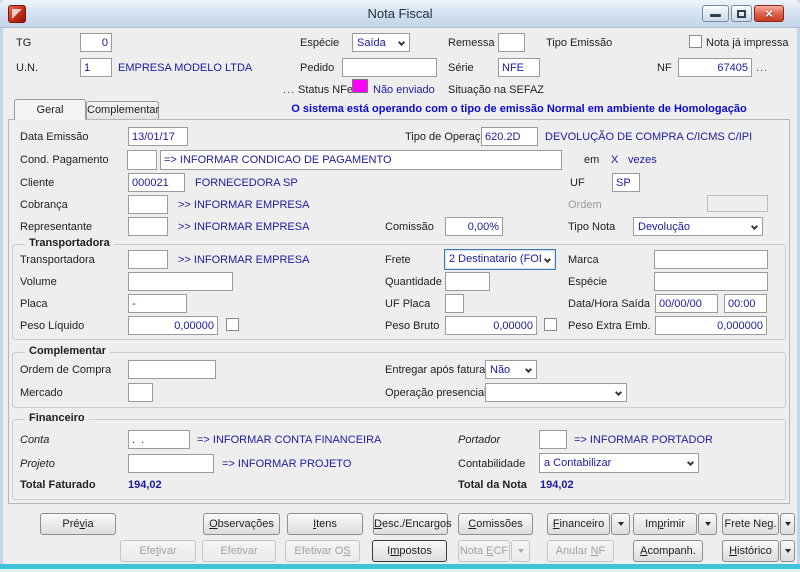 The height and width of the screenshot is (572, 800). I want to click on tipo-operacao-desc: DEVOLUÇÃO DE COMPRA C/ICMS C/IPI, so click(649, 137).